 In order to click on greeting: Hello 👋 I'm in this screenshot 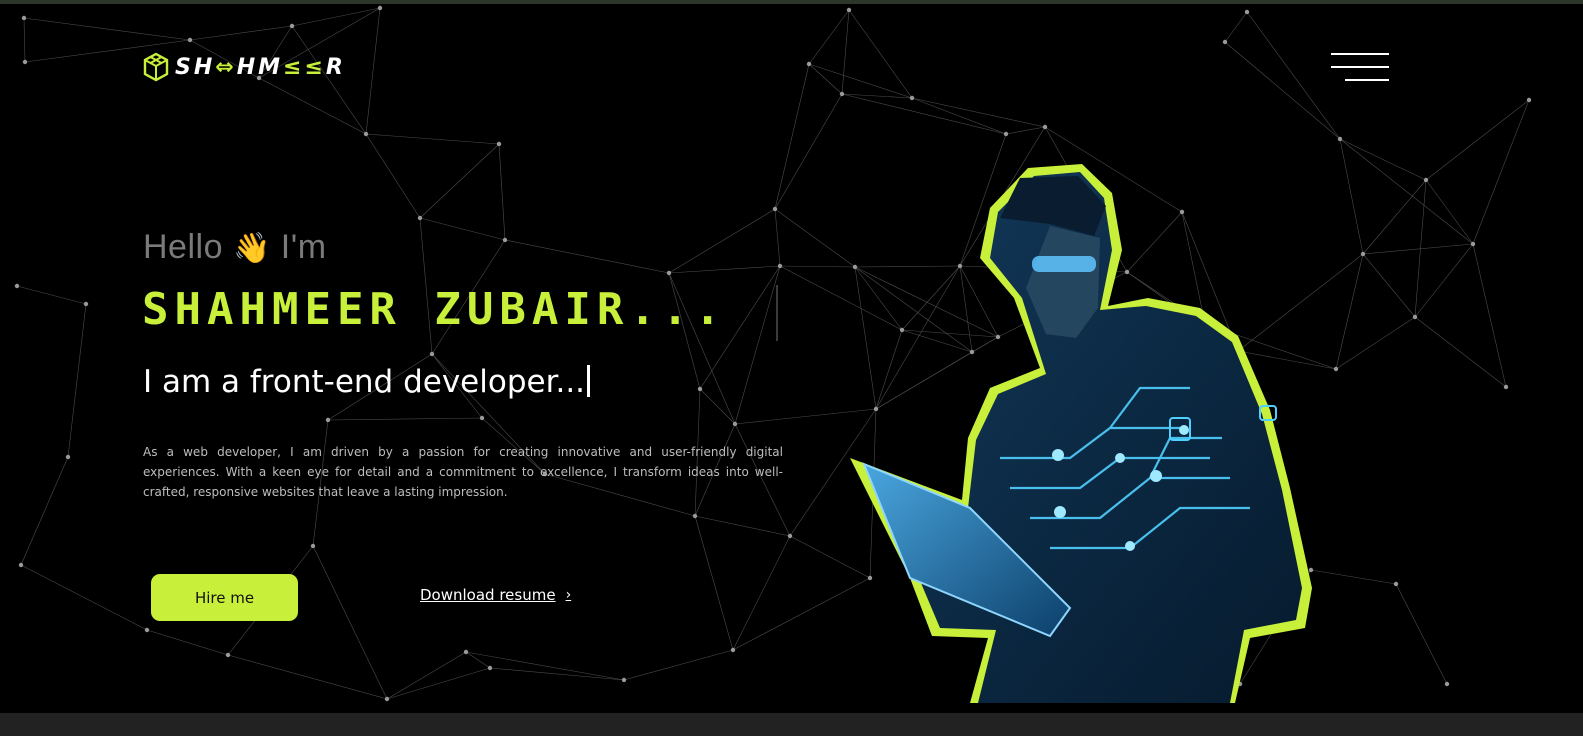, I will do `click(235, 247)`.